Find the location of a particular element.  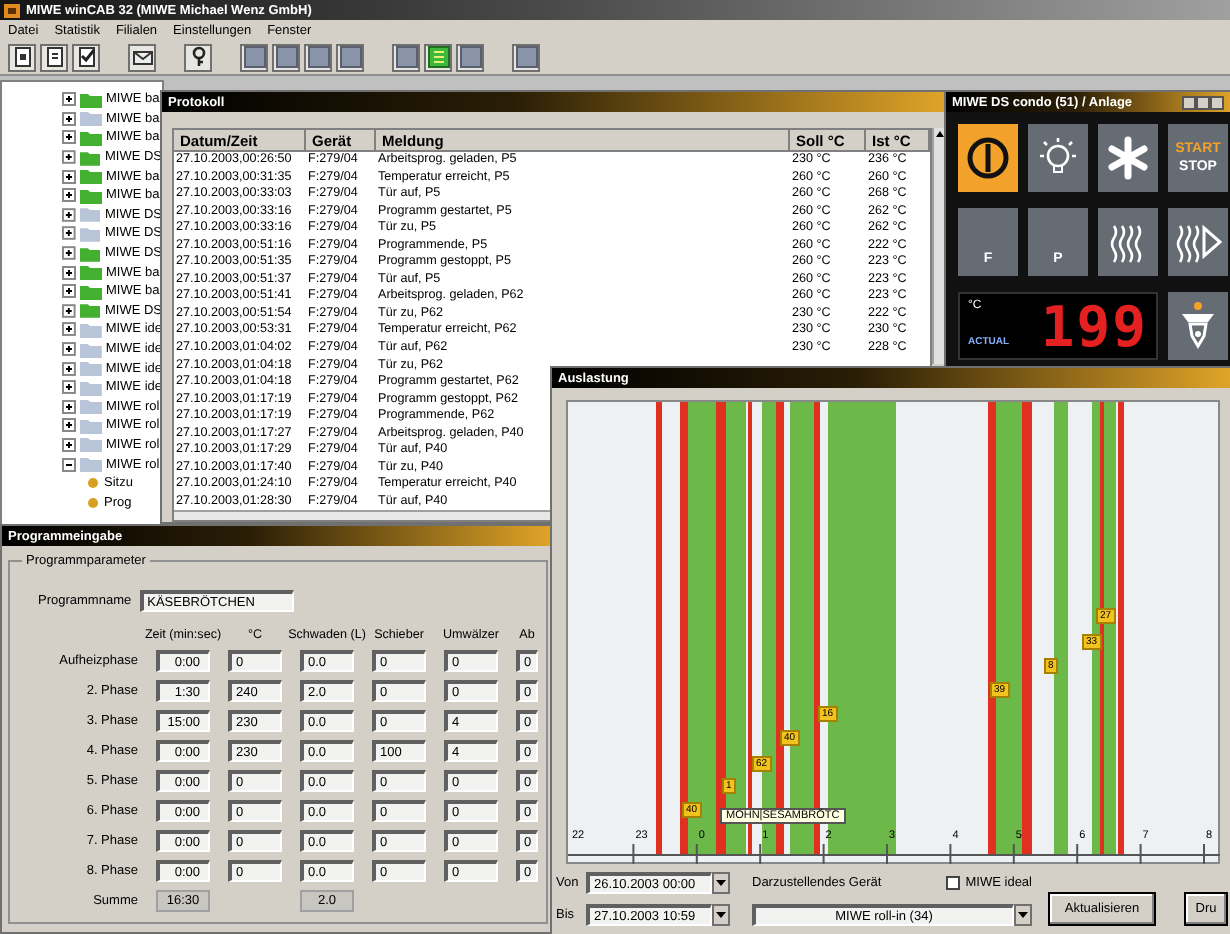

light-button is located at coordinates (1058, 158).